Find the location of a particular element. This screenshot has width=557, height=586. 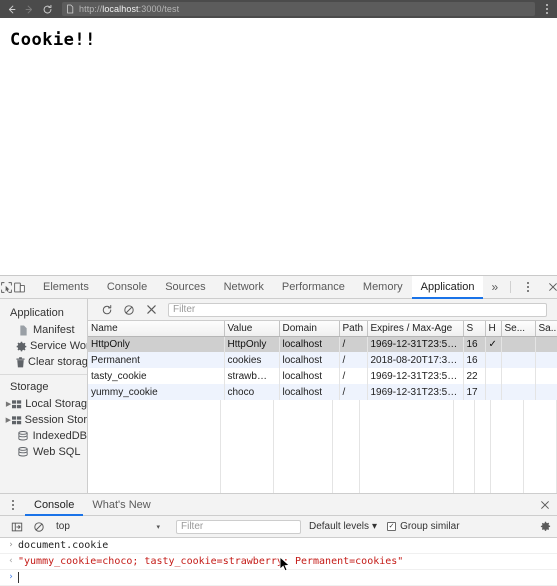

reload-button is located at coordinates (47, 9).